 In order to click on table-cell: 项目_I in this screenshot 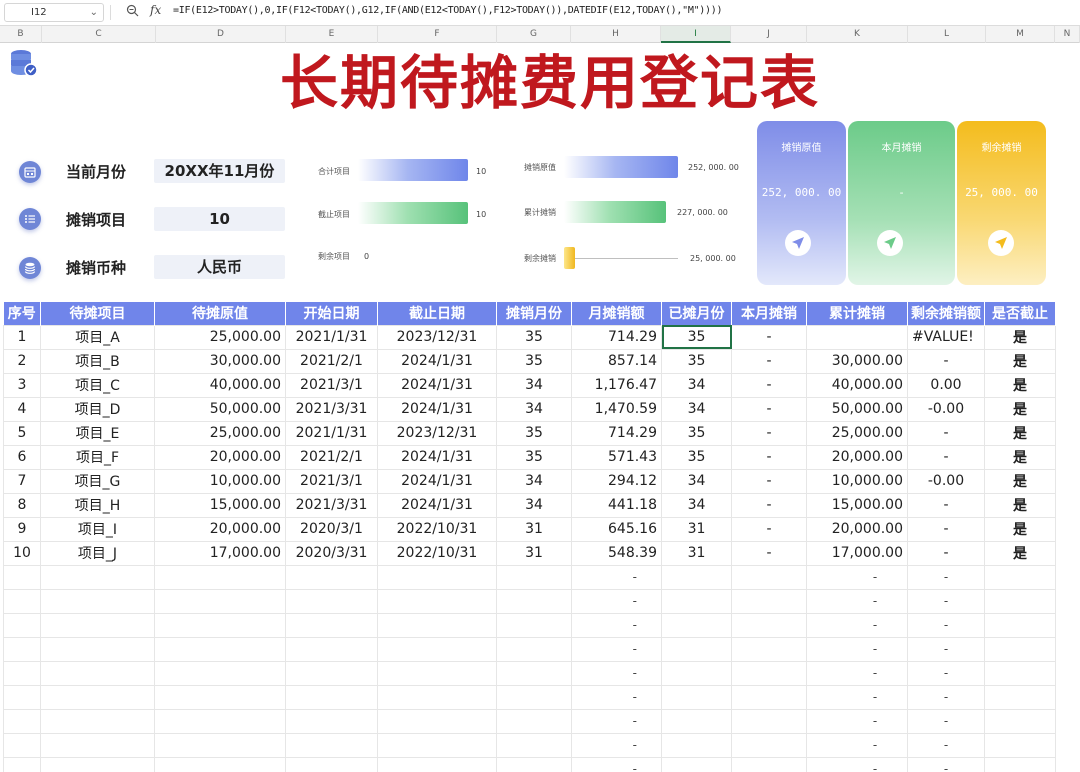, I will do `click(97, 529)`.